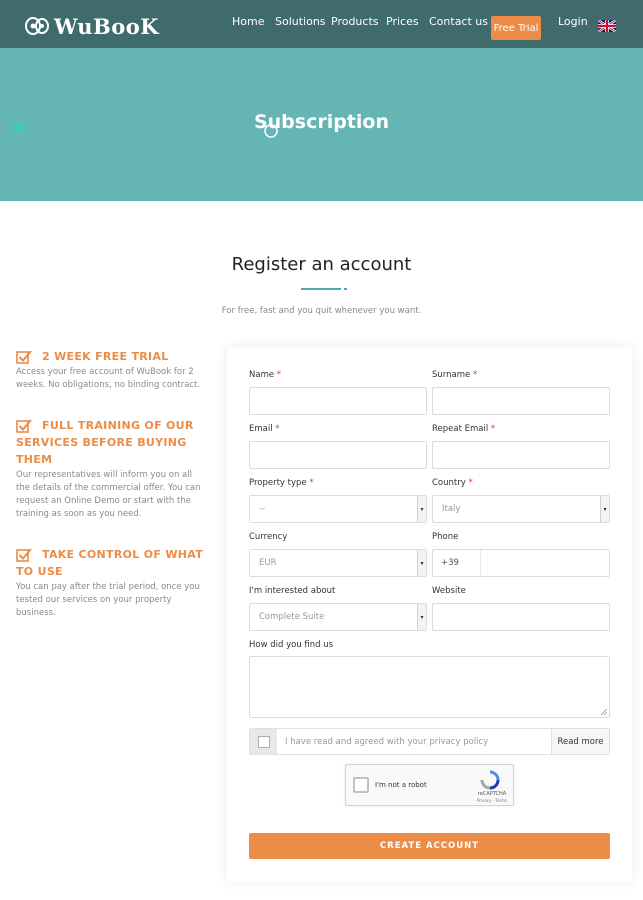  I want to click on feature-title: 2 WEEK FREE TRIAL, so click(105, 356).